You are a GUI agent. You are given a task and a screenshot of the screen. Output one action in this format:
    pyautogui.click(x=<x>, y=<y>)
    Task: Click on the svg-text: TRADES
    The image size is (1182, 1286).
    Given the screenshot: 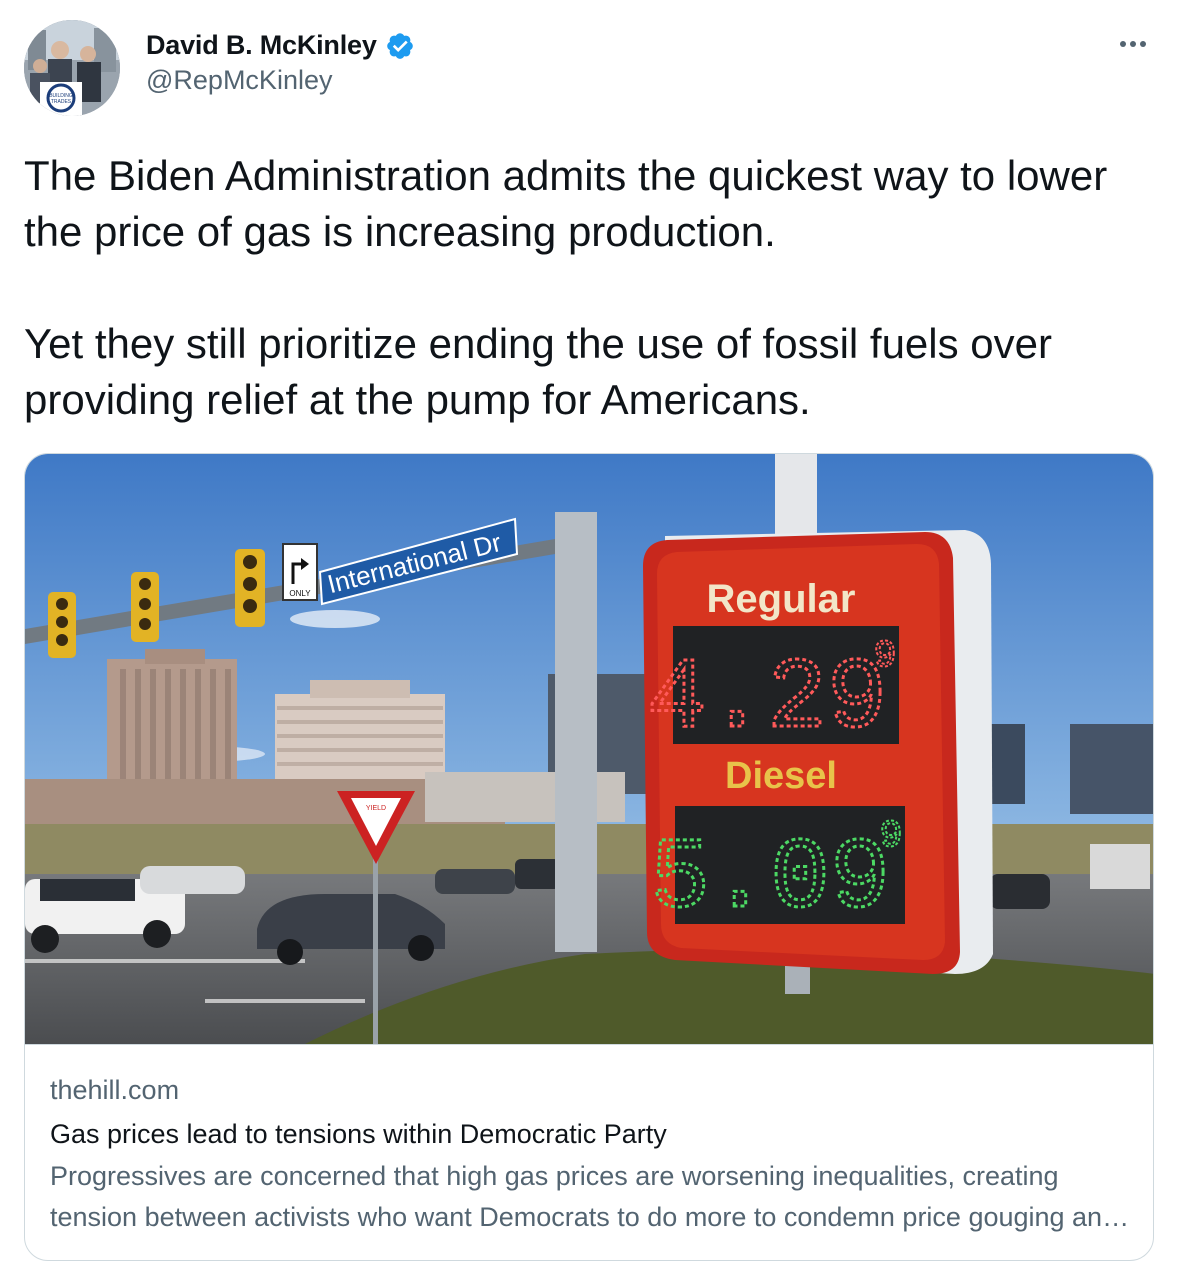 What is the action you would take?
    pyautogui.click(x=61, y=102)
    